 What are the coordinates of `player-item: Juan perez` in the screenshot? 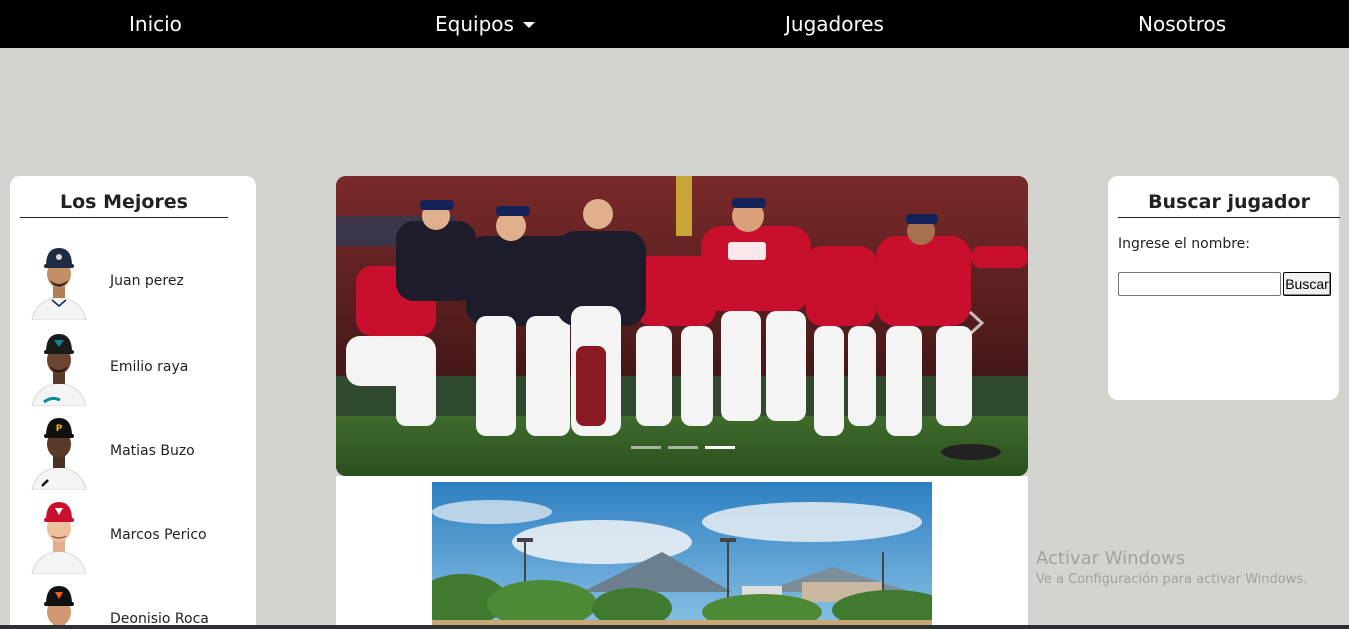 It's located at (140, 282).